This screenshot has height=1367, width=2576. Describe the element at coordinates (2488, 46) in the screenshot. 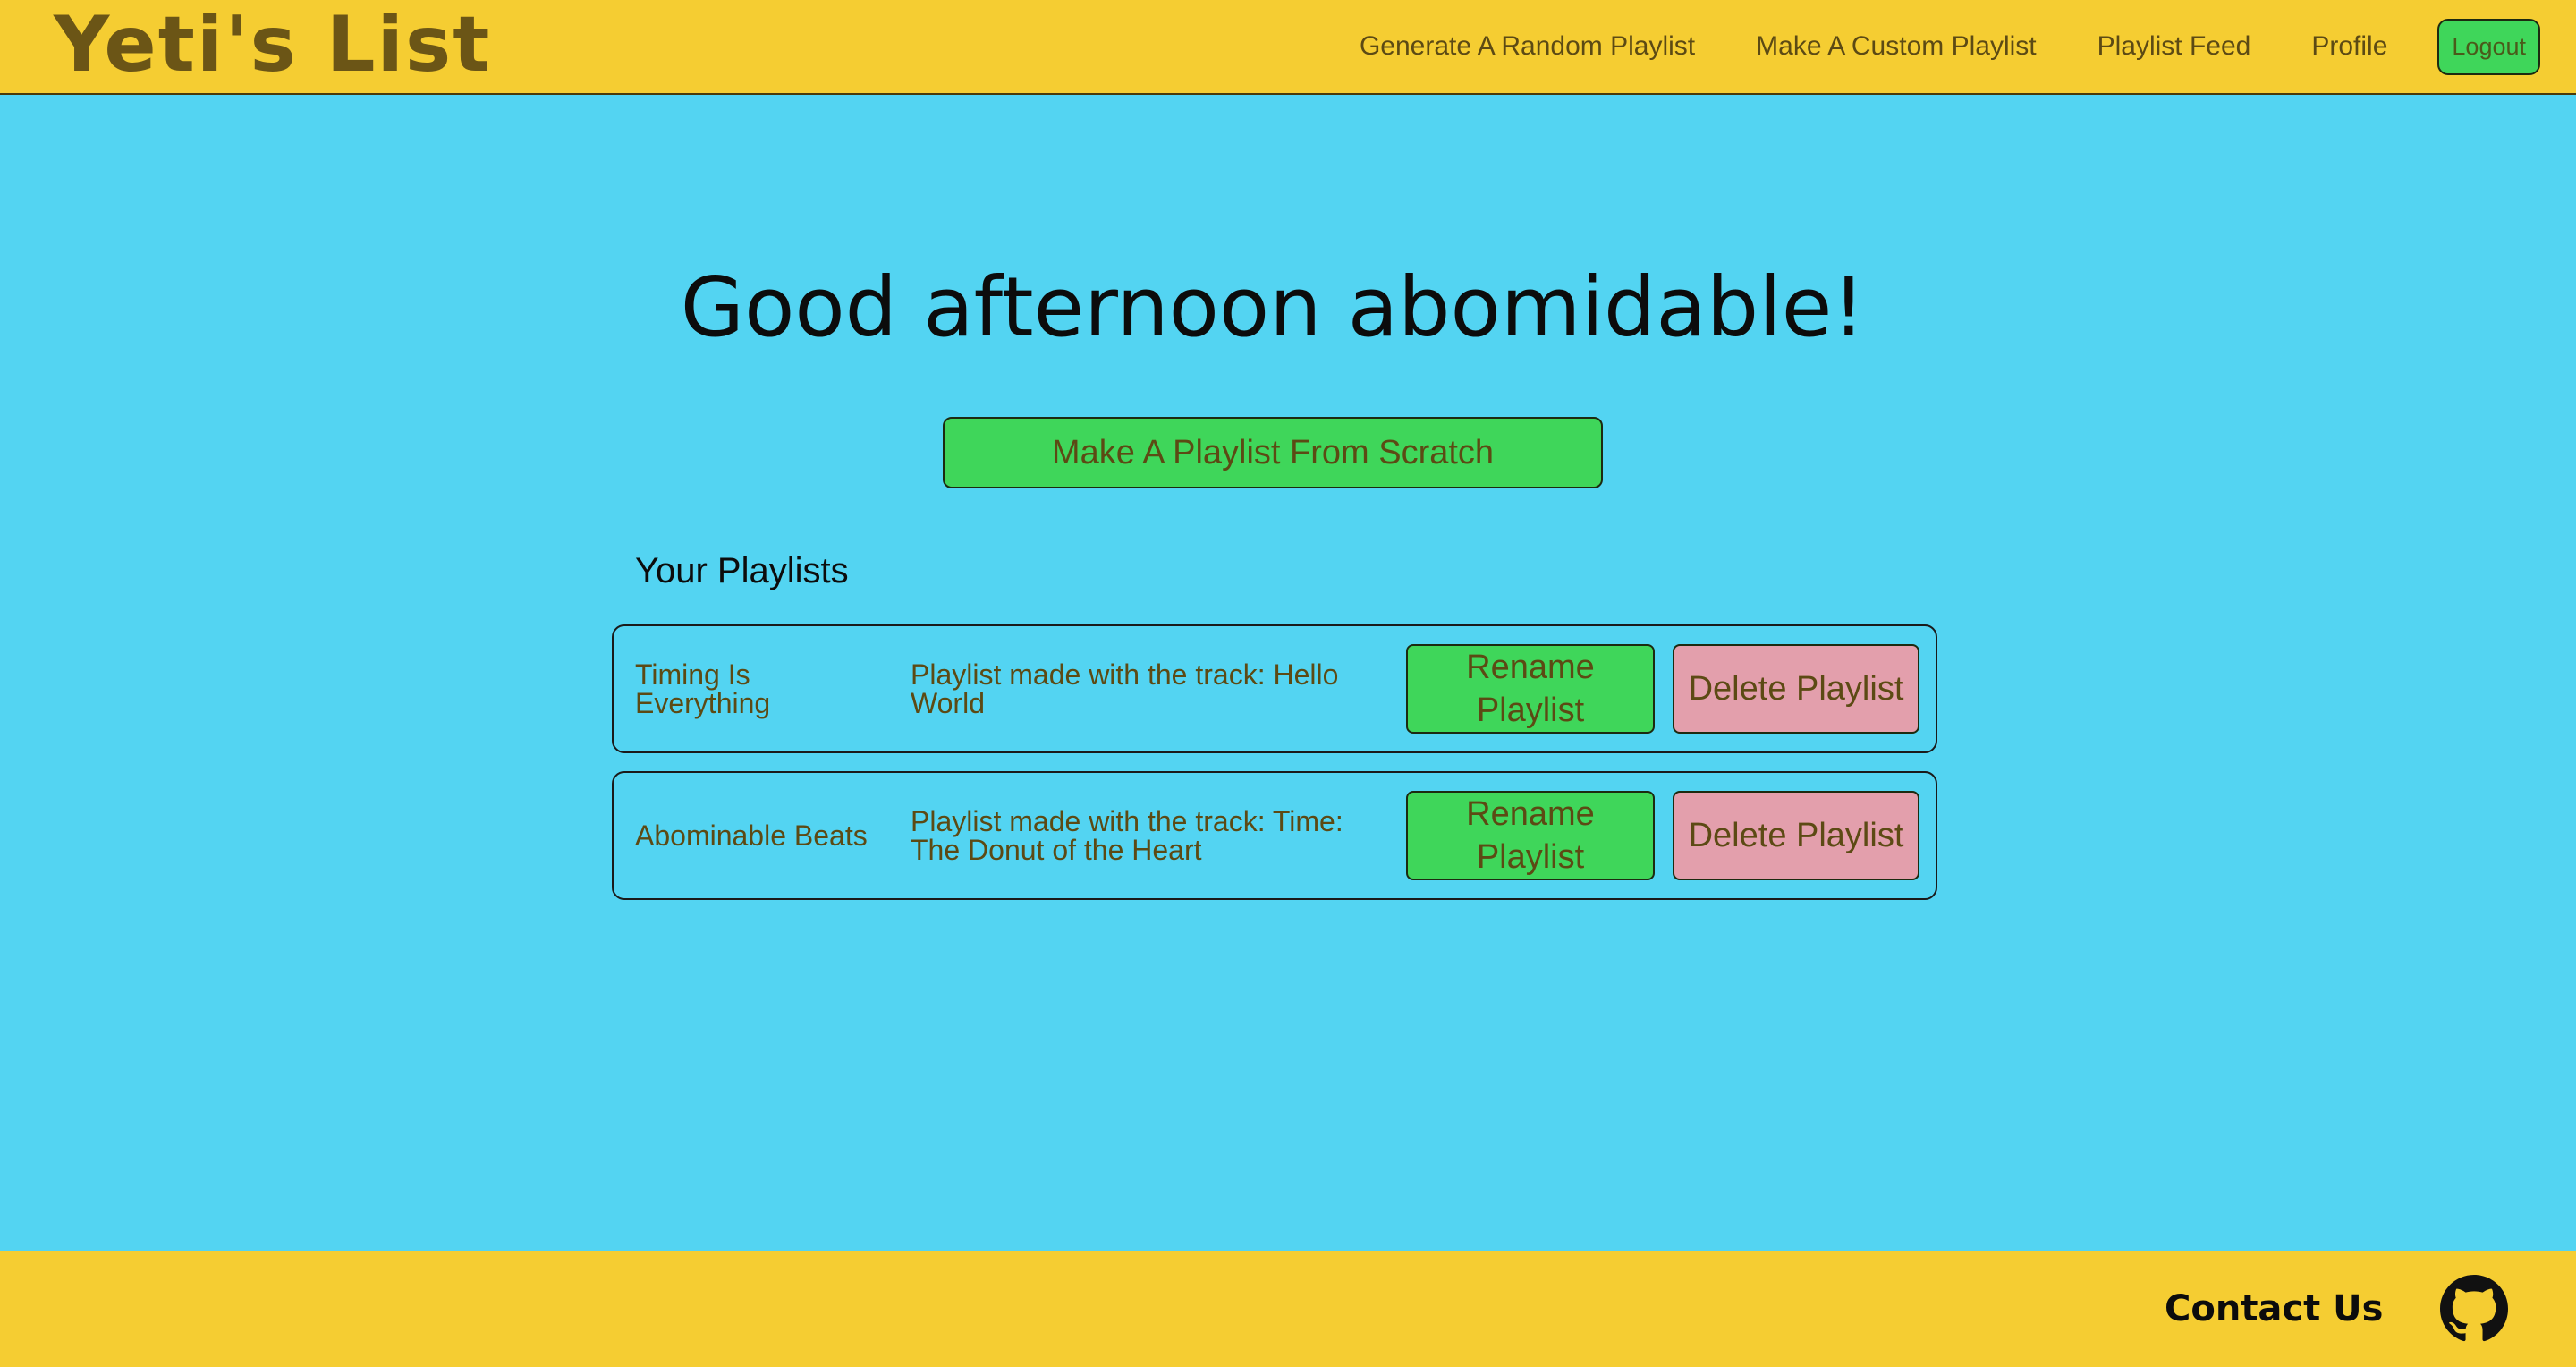

I see `logout-button: Logout` at that location.